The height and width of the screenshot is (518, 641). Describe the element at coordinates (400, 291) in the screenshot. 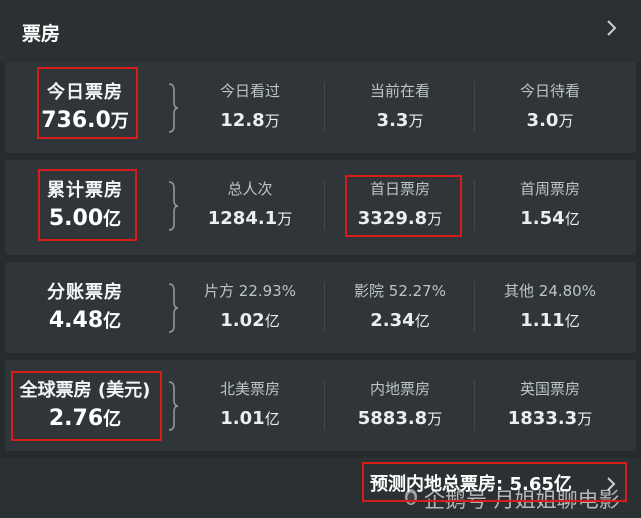

I see `stat-label: 影院 52.27%` at that location.